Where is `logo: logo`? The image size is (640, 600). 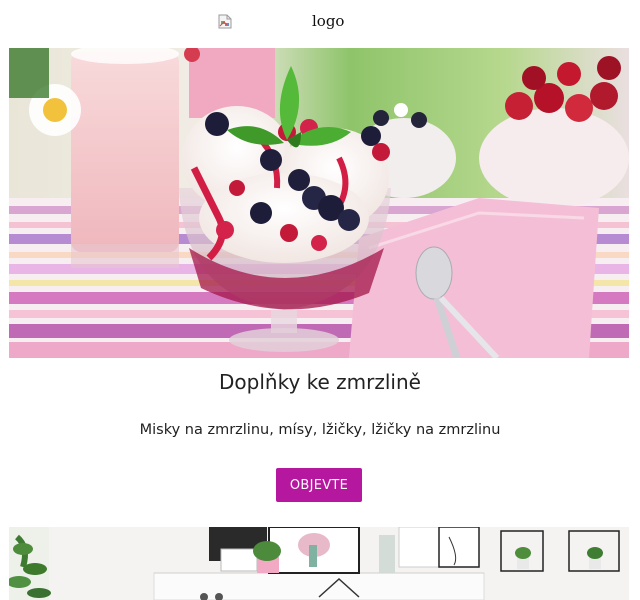
logo: logo is located at coordinates (281, 21).